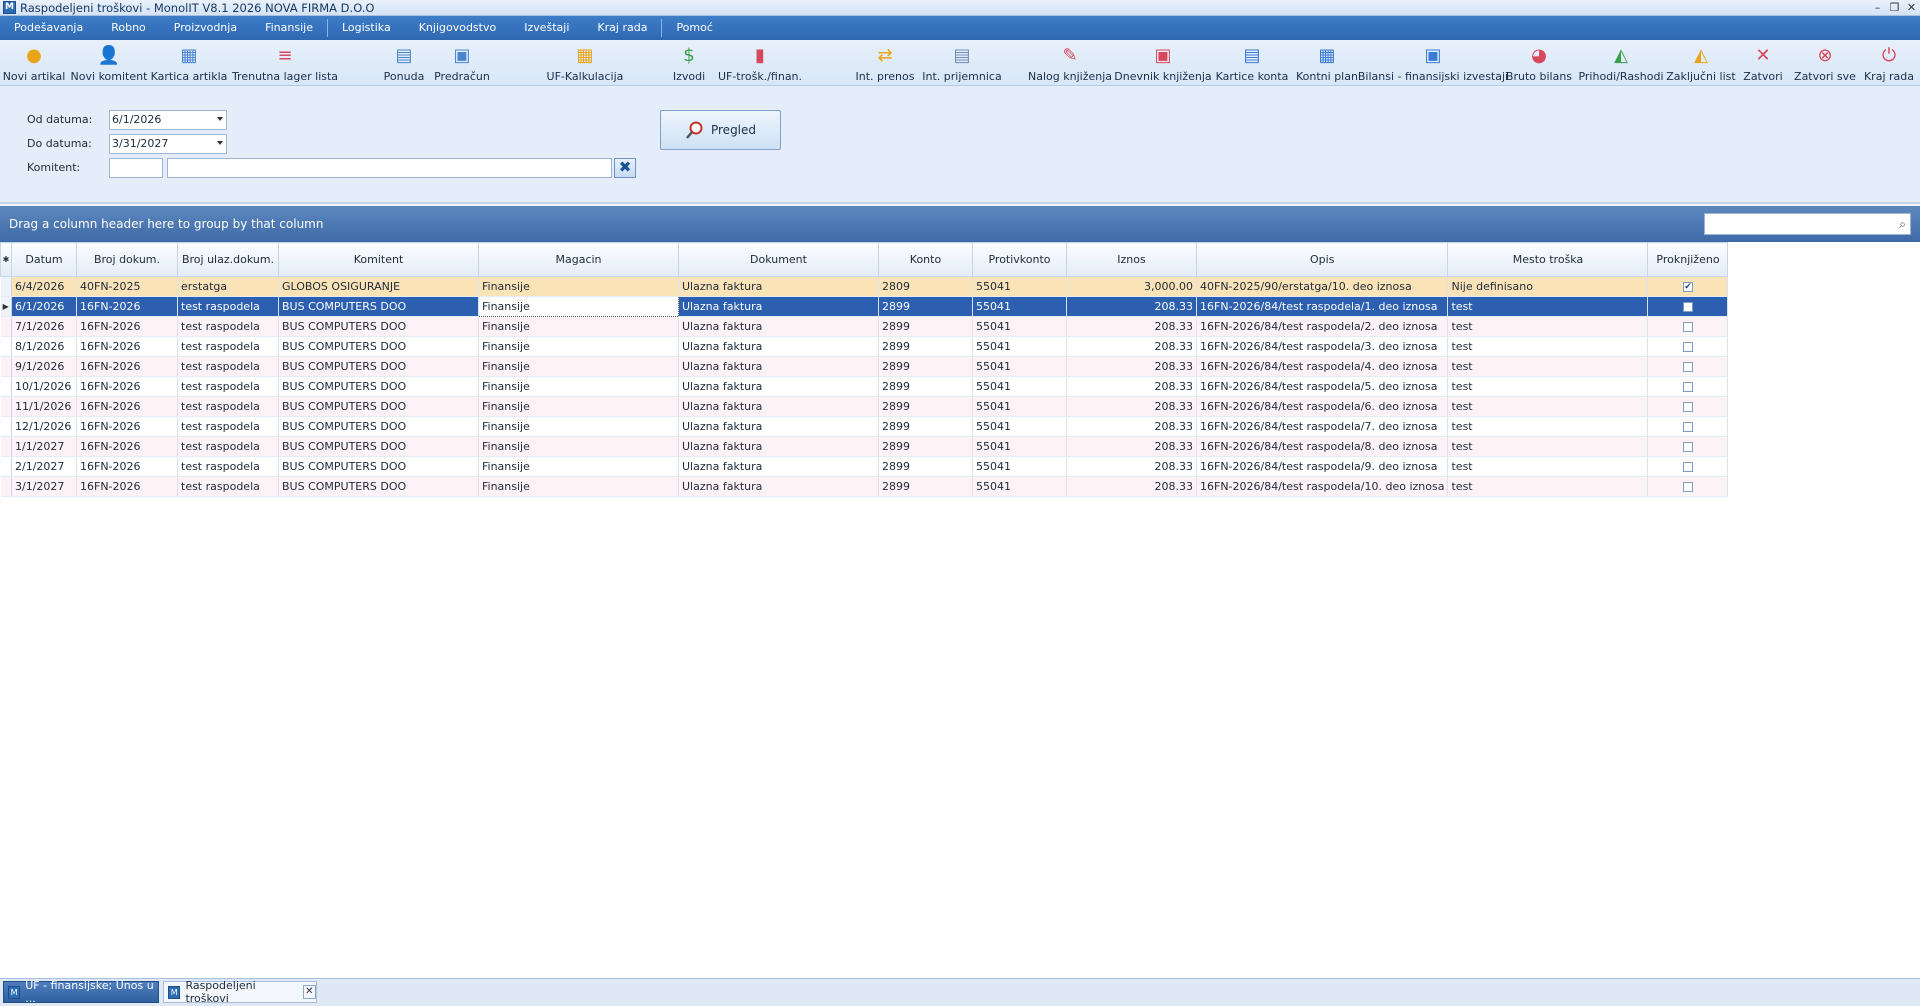 This screenshot has height=1006, width=1920. I want to click on chevron-down-icon, so click(220, 119).